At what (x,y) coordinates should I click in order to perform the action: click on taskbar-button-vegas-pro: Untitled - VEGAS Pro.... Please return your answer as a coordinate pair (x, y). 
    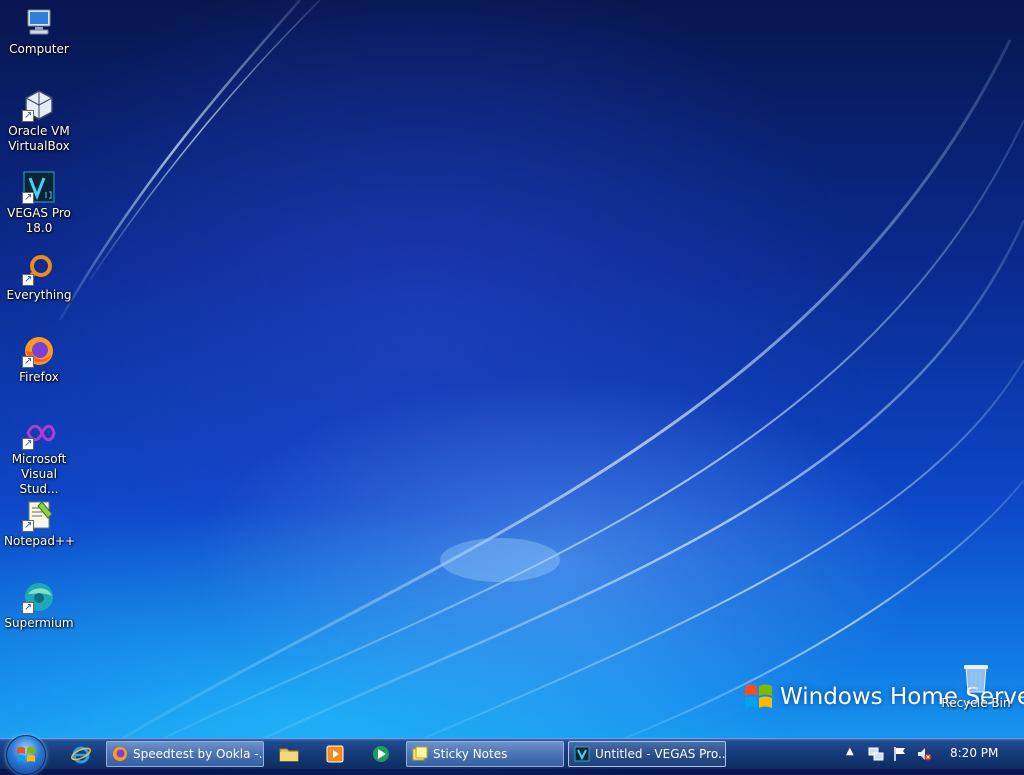
    Looking at the image, I should click on (647, 754).